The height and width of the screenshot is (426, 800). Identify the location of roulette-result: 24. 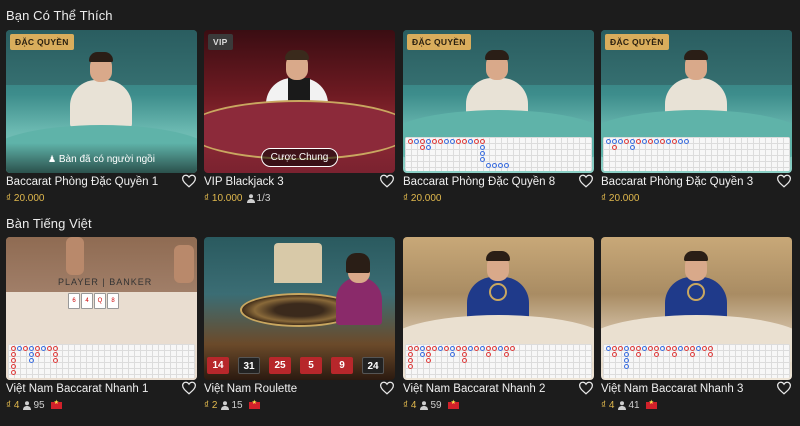
(373, 365).